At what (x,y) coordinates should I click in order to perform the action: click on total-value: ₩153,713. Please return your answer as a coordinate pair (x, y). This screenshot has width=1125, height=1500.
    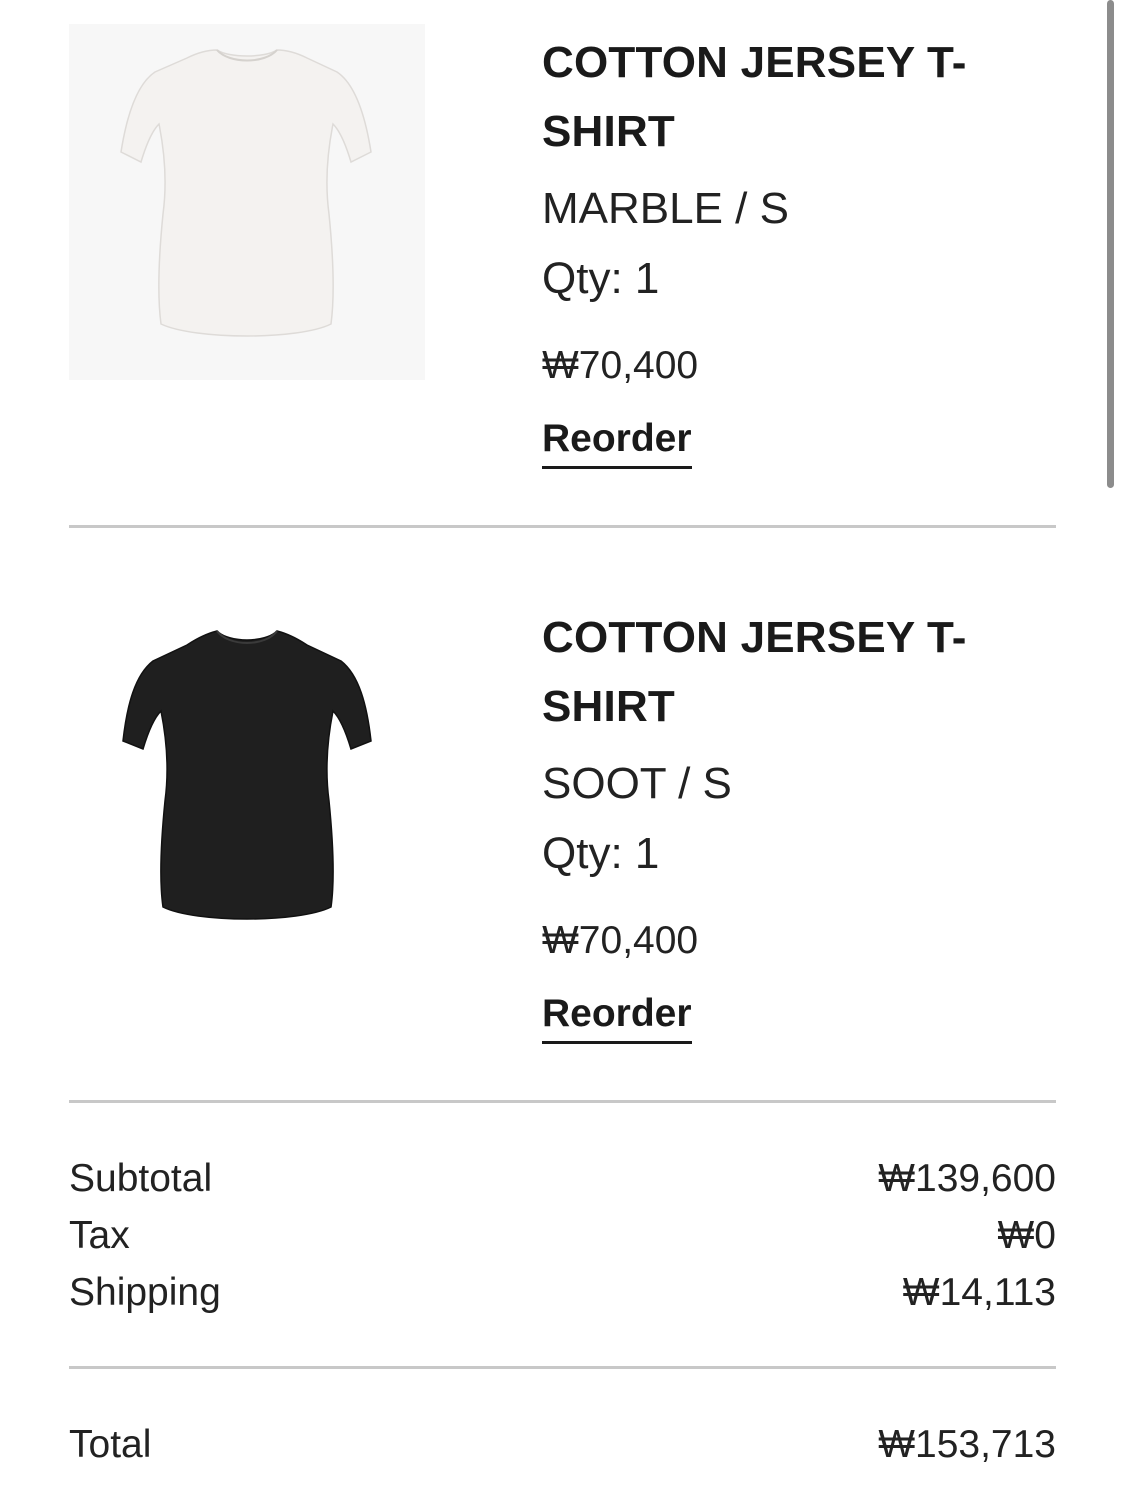
    Looking at the image, I should click on (967, 1444).